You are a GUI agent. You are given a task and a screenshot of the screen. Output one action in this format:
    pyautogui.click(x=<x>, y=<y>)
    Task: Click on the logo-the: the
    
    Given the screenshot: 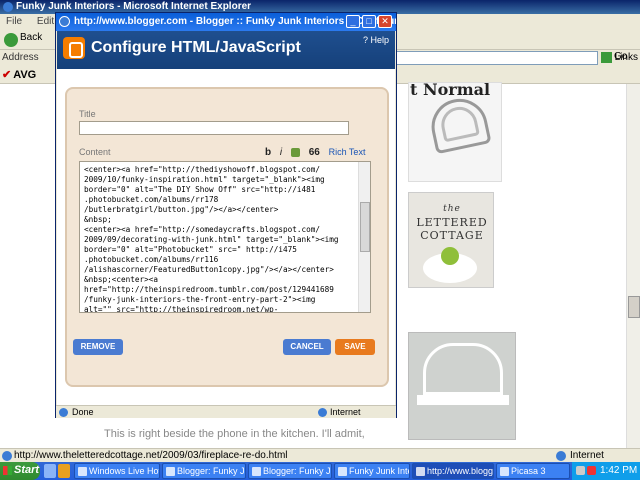 What is the action you would take?
    pyautogui.click(x=452, y=209)
    